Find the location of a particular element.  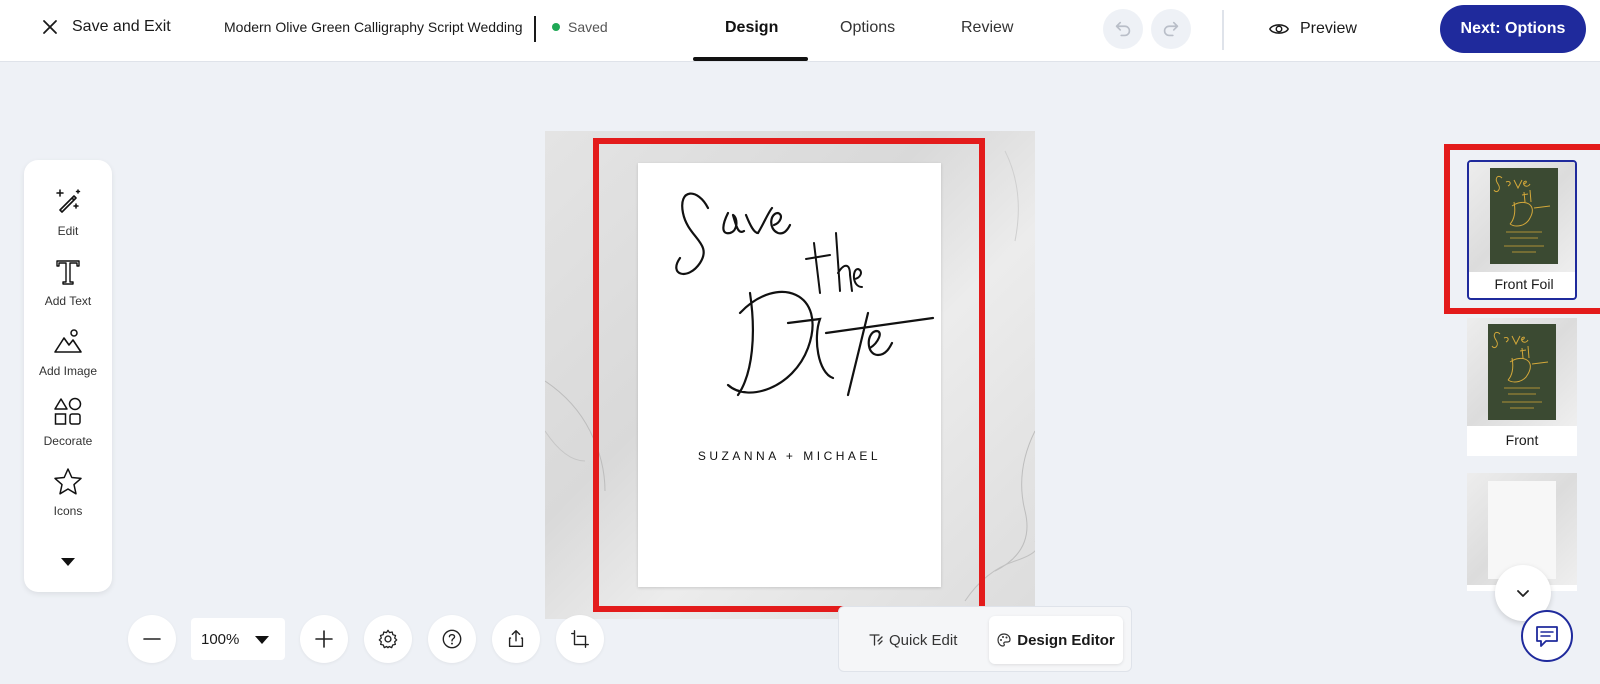

zoom-caret-icon is located at coordinates (262, 640).